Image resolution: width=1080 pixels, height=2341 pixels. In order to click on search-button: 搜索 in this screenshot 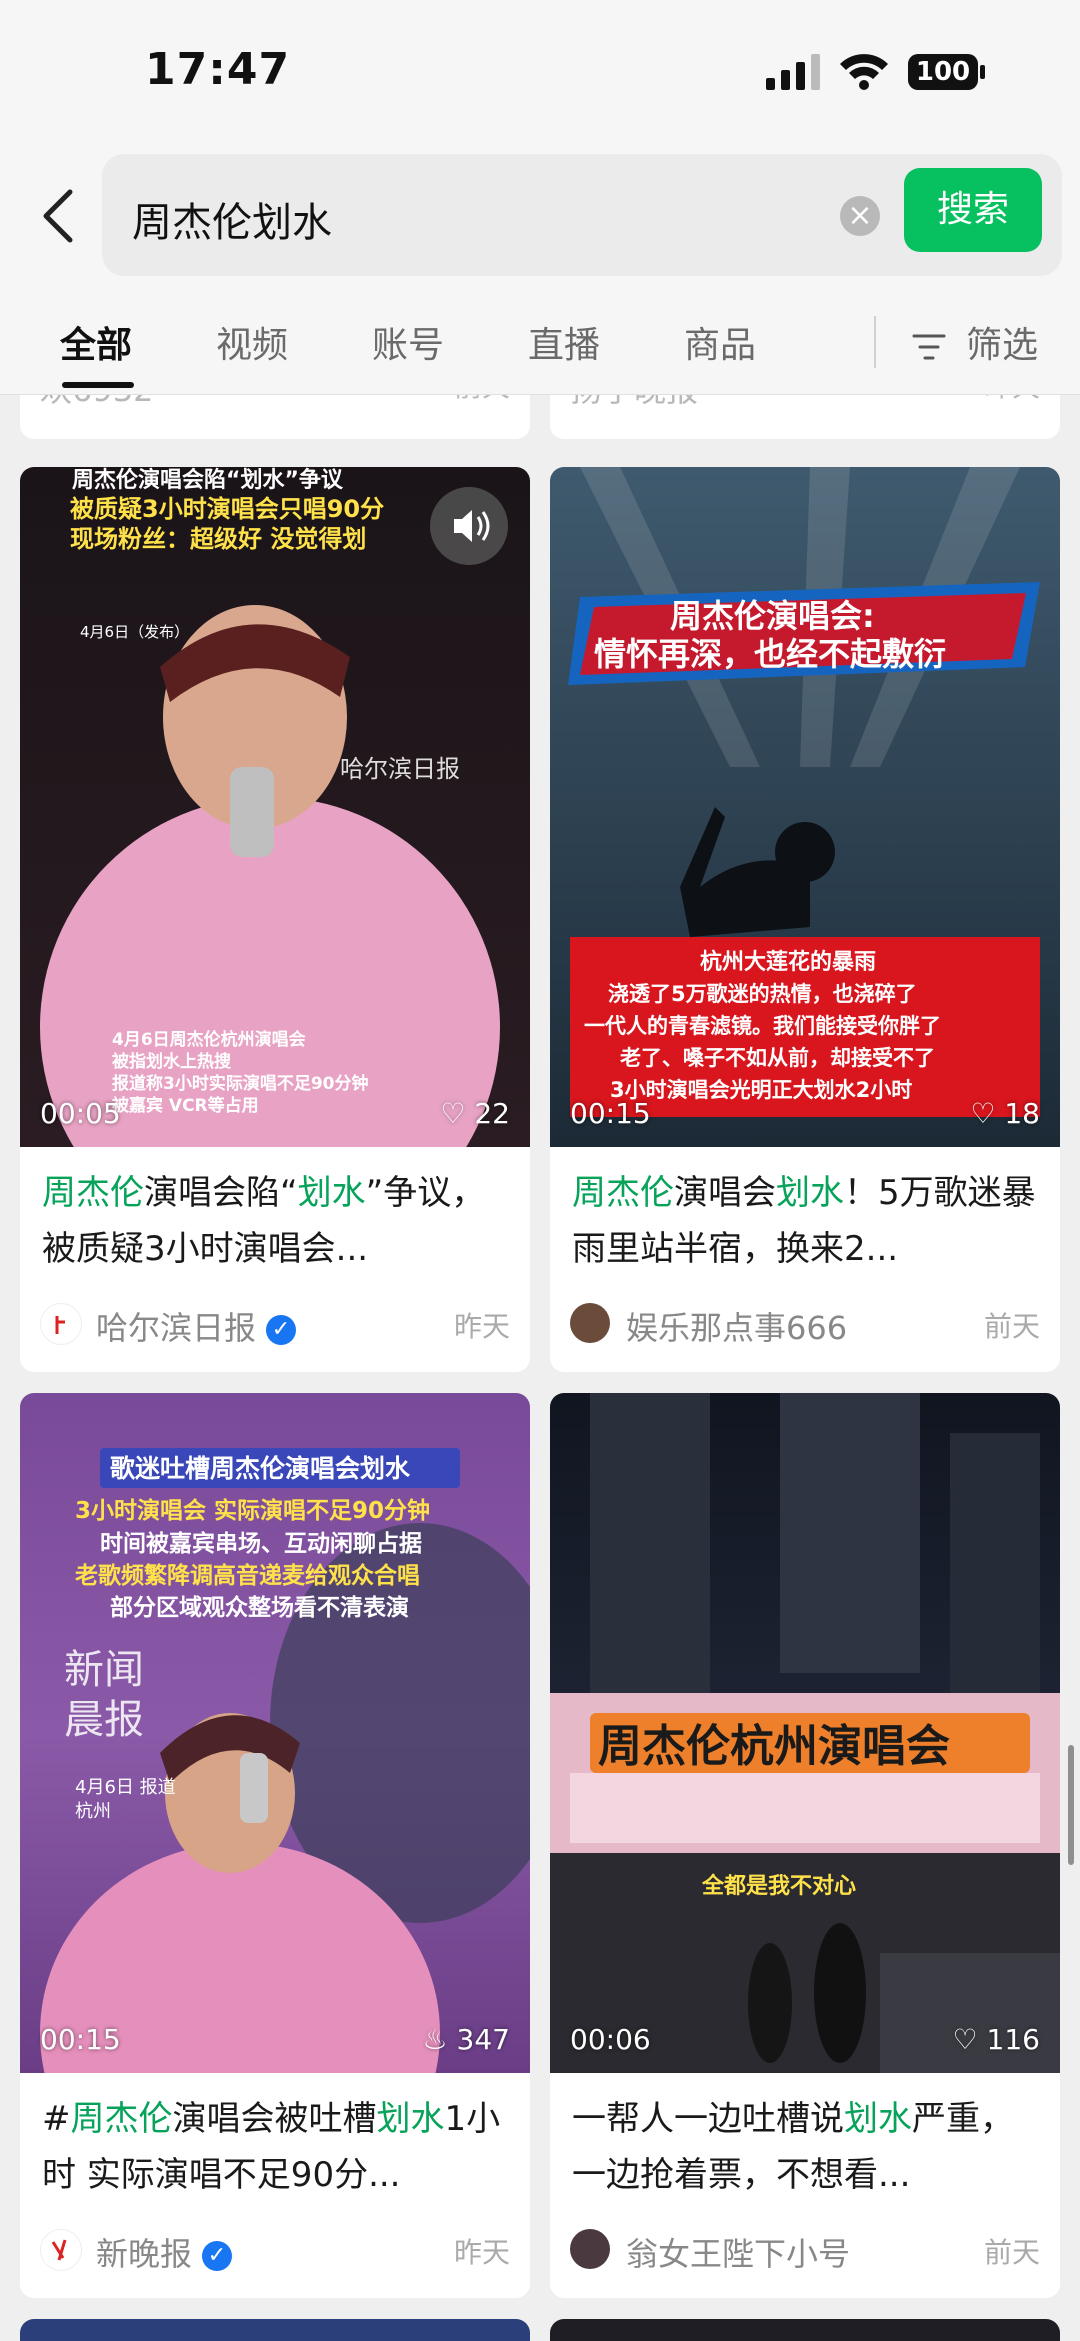, I will do `click(973, 210)`.